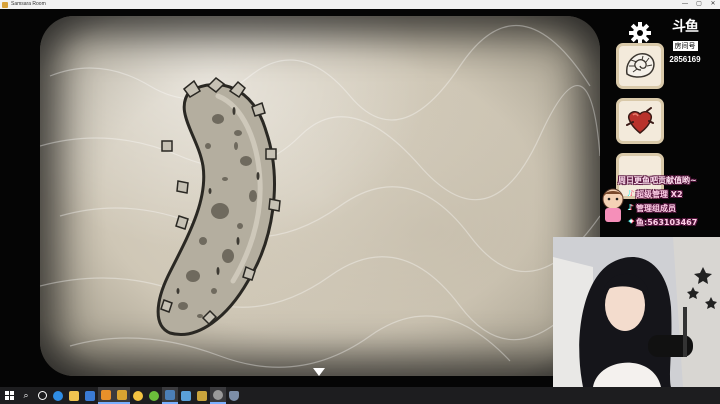 This screenshot has height=404, width=720. What do you see at coordinates (656, 208) in the screenshot?
I see `chat-line-3: 管理组成员` at bounding box center [656, 208].